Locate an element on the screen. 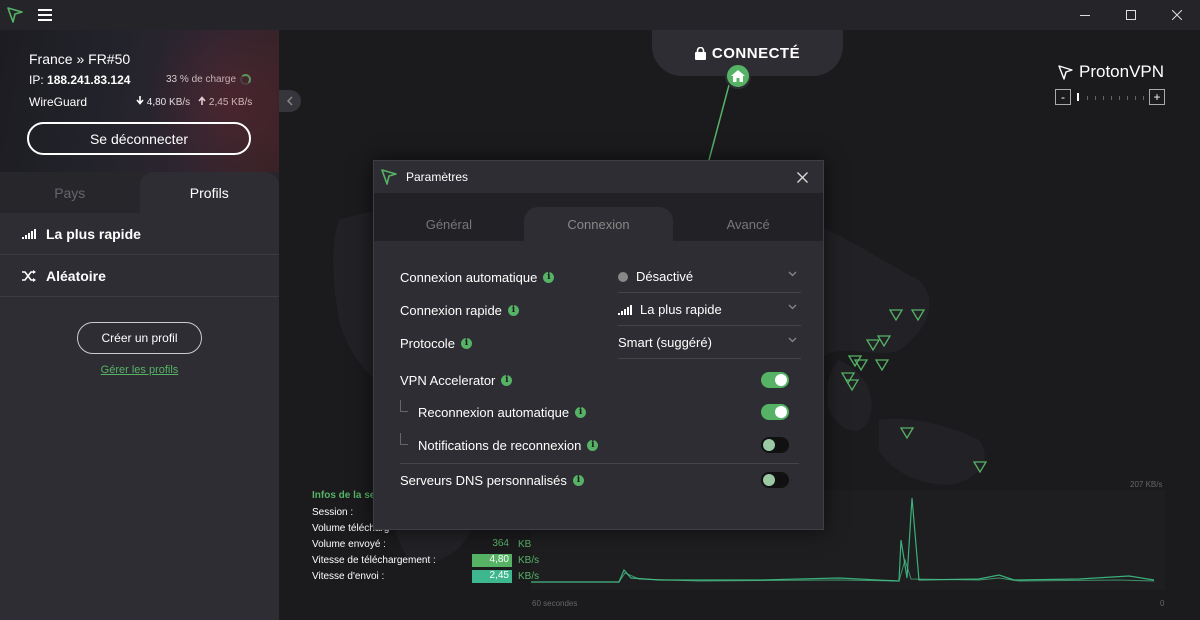 Image resolution: width=1200 pixels, height=620 pixels. zoom-slider is located at coordinates (1110, 97).